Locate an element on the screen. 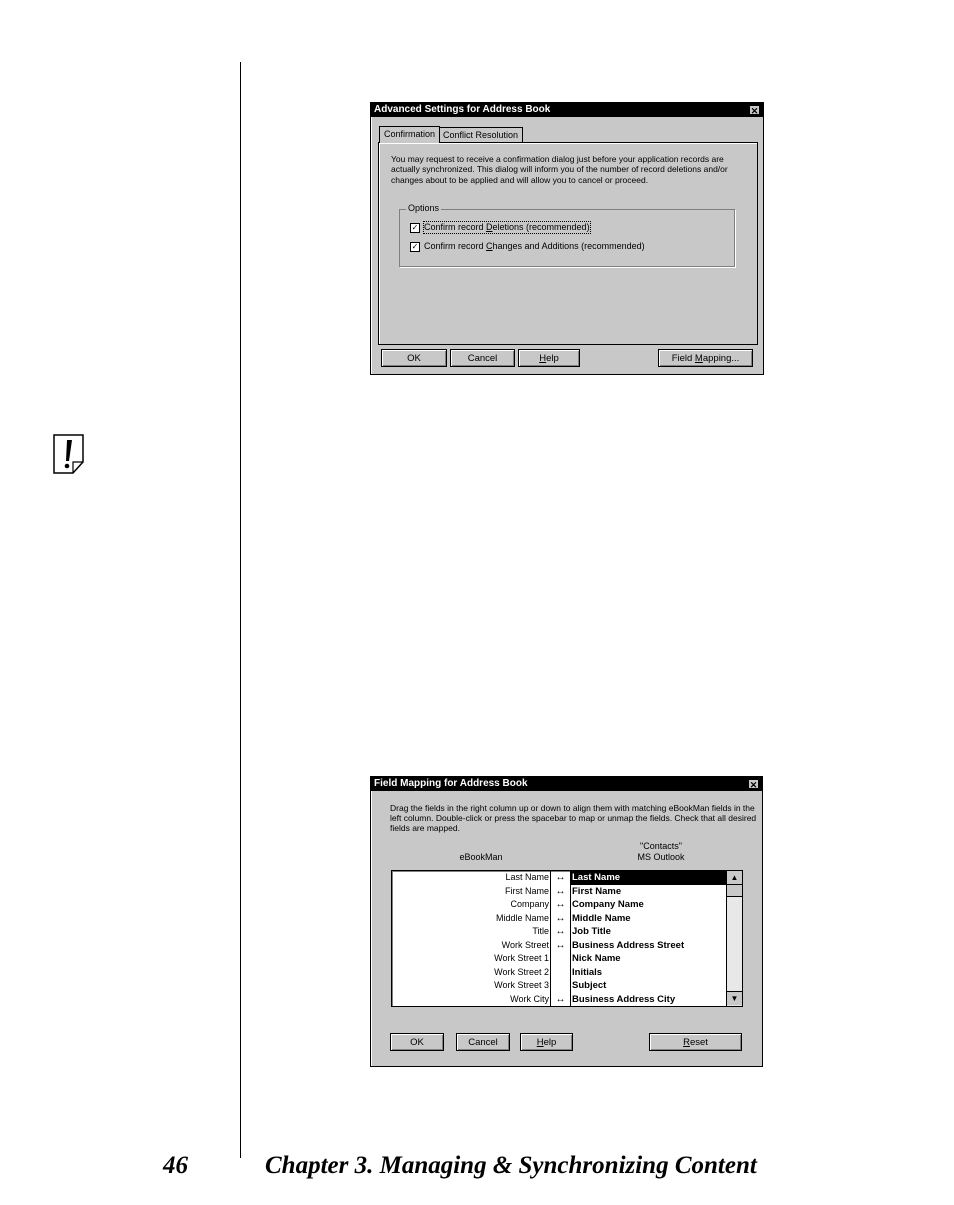  outlook-field: Middle Name is located at coordinates (648, 919).